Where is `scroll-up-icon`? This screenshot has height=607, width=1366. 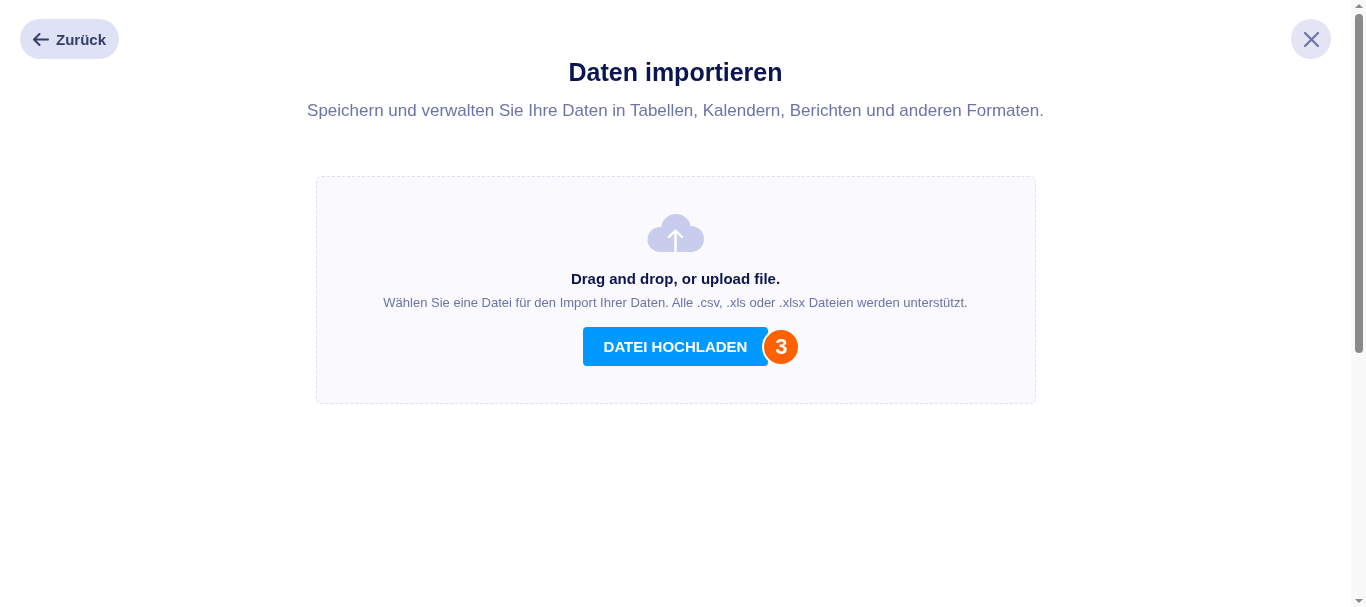
scroll-up-icon is located at coordinates (1358, 6).